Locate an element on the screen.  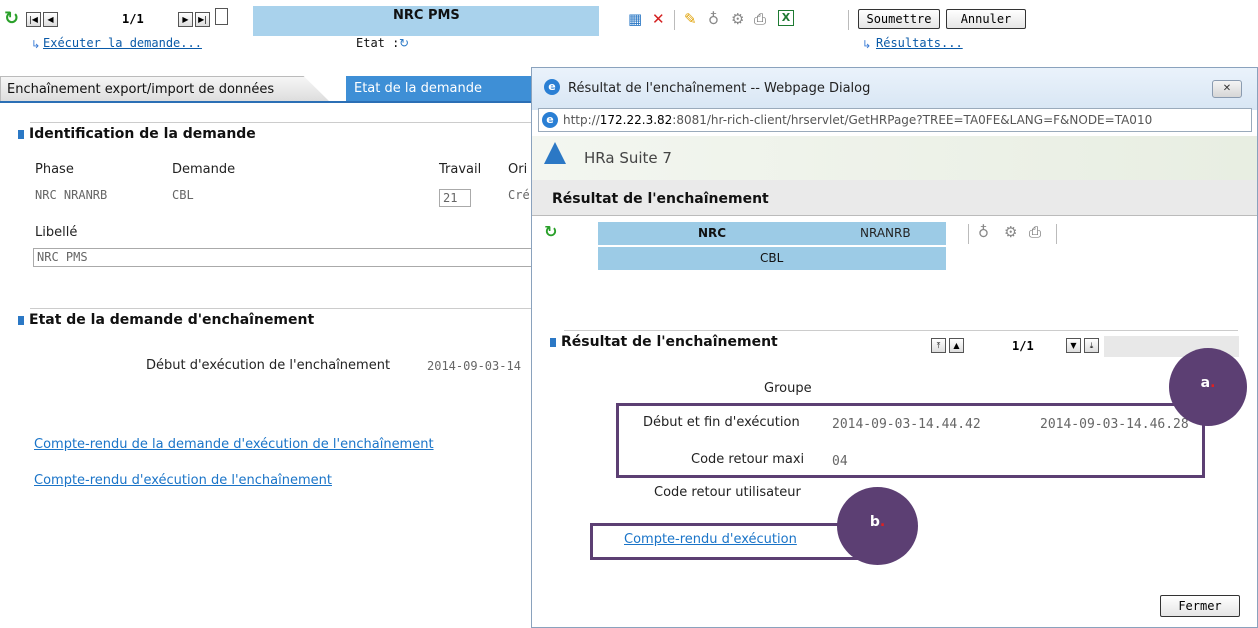
debut-label: Début d'exécution de l'enchaînement is located at coordinates (268, 365).